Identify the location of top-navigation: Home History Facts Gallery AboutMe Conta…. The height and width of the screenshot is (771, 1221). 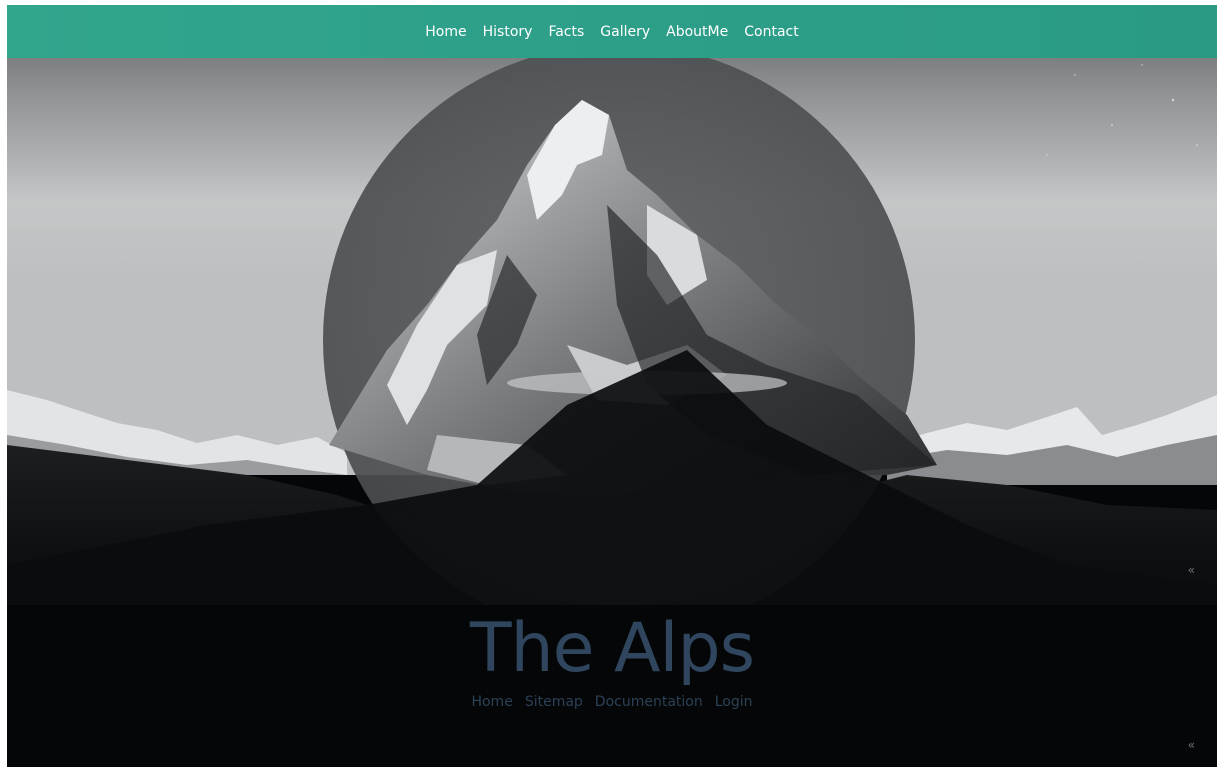
(612, 31).